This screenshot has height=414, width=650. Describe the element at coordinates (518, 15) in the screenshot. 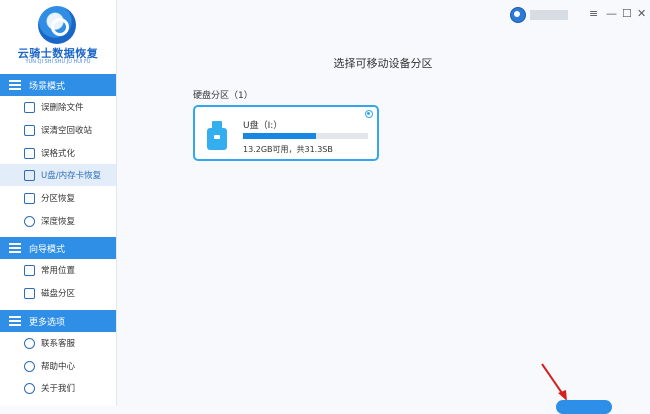

I see `user-avatar` at that location.